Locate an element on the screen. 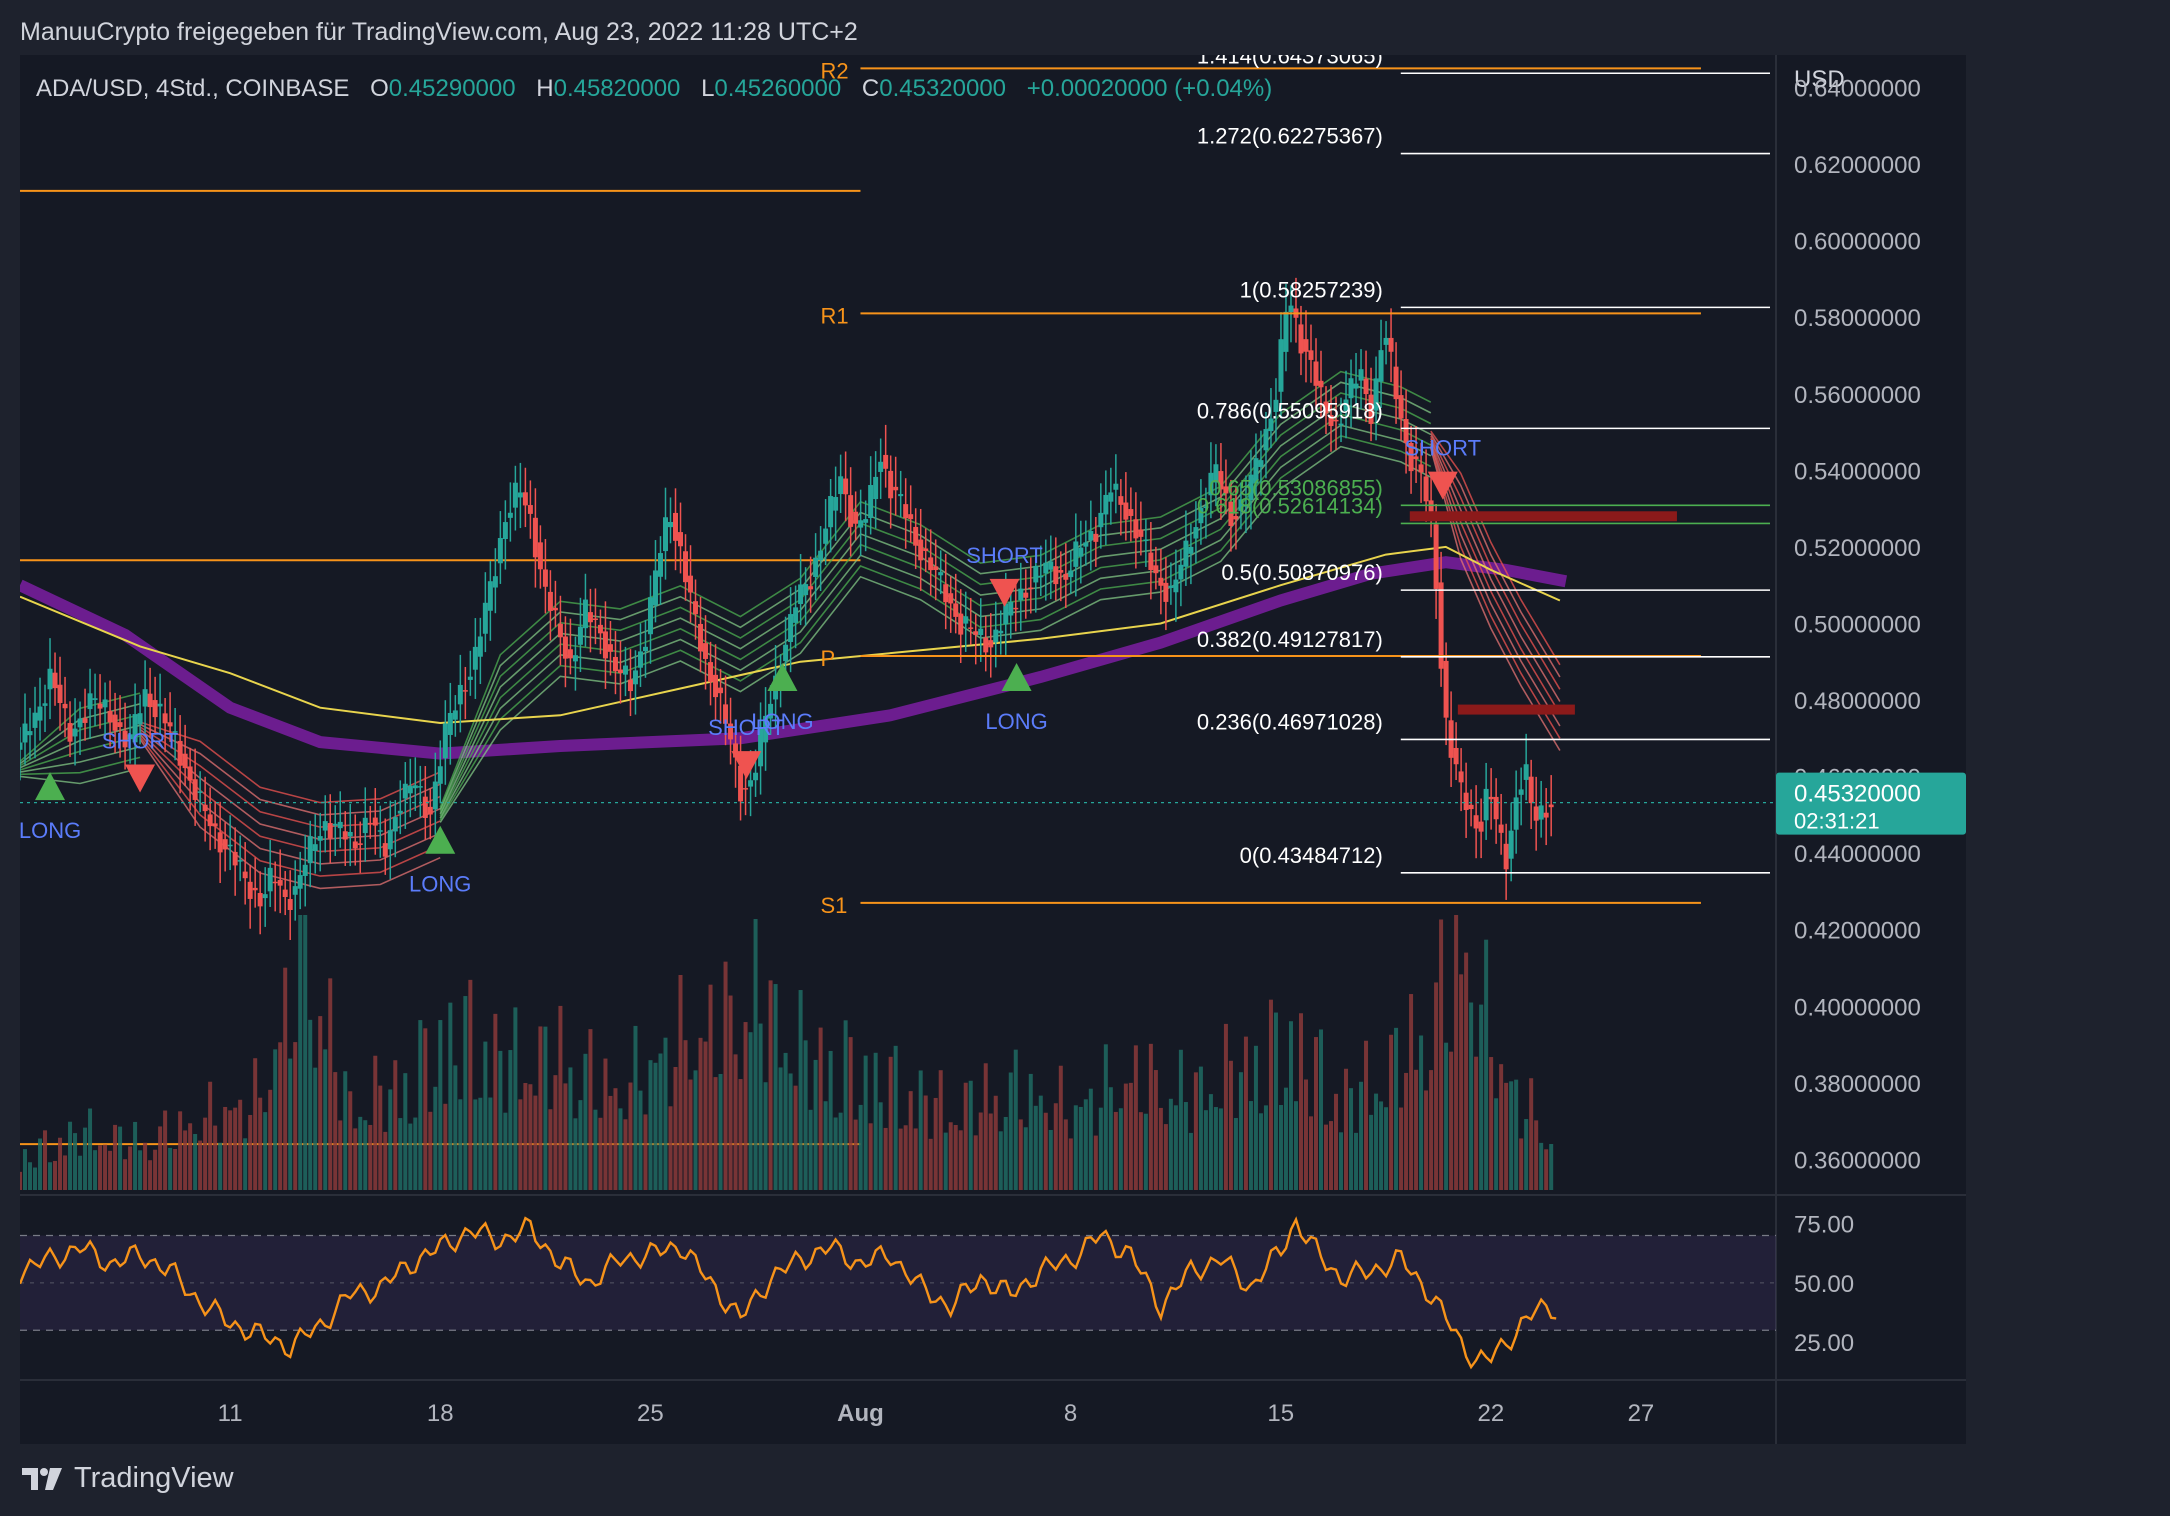  fib-level-label: 0.786(0.55095918) is located at coordinates (1290, 410).